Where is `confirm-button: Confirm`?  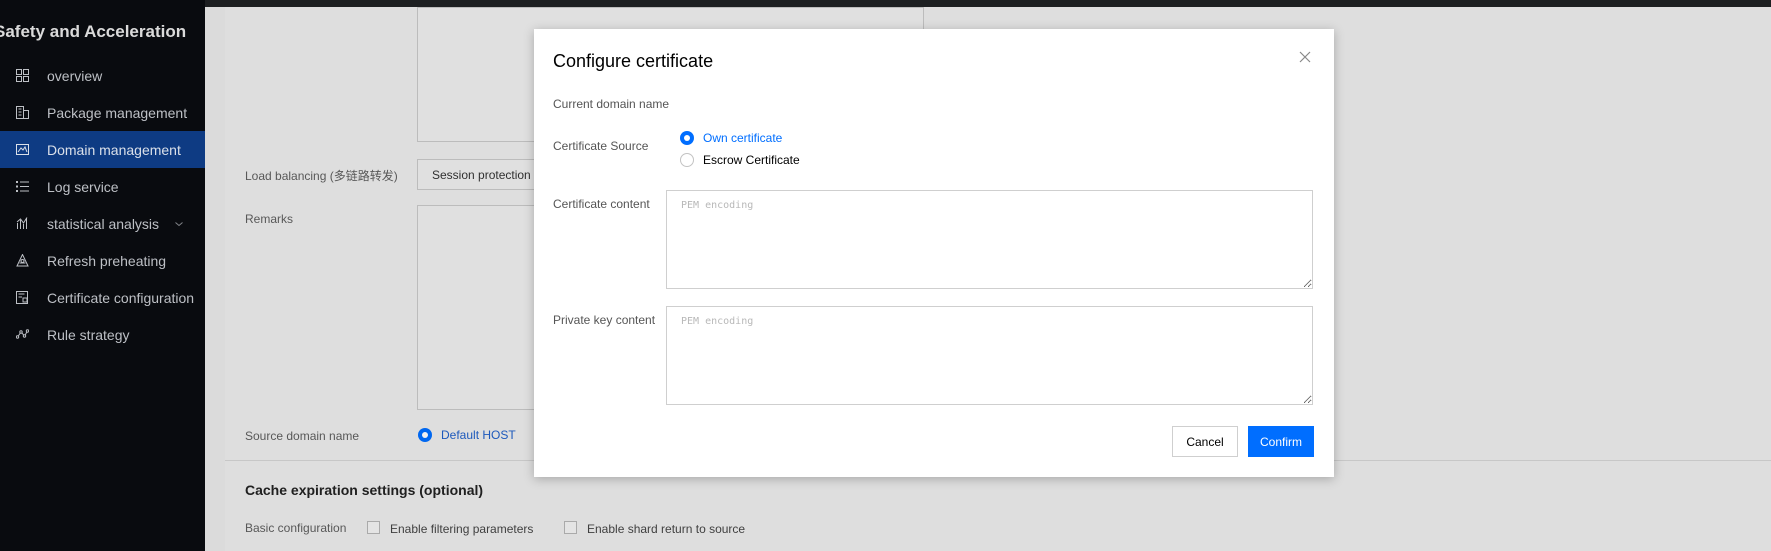
confirm-button: Confirm is located at coordinates (1281, 441).